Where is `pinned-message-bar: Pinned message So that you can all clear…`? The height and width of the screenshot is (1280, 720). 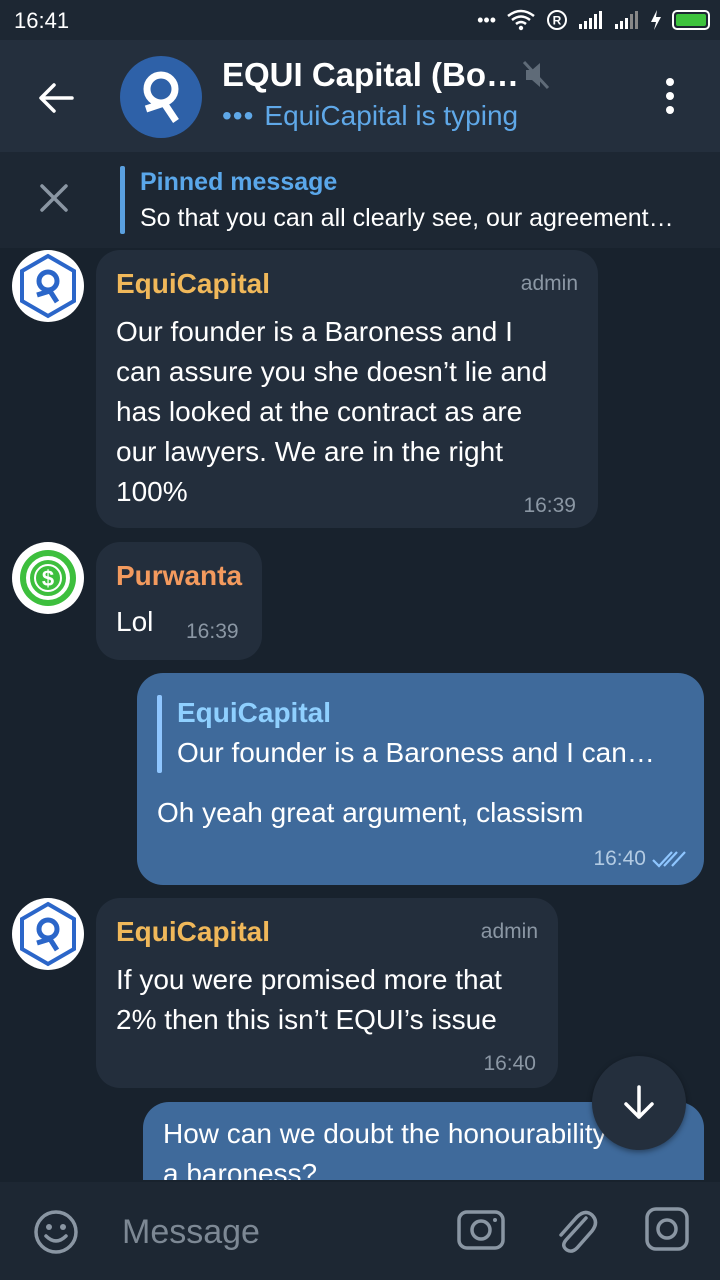 pinned-message-bar: Pinned message So that you can all clear… is located at coordinates (360, 200).